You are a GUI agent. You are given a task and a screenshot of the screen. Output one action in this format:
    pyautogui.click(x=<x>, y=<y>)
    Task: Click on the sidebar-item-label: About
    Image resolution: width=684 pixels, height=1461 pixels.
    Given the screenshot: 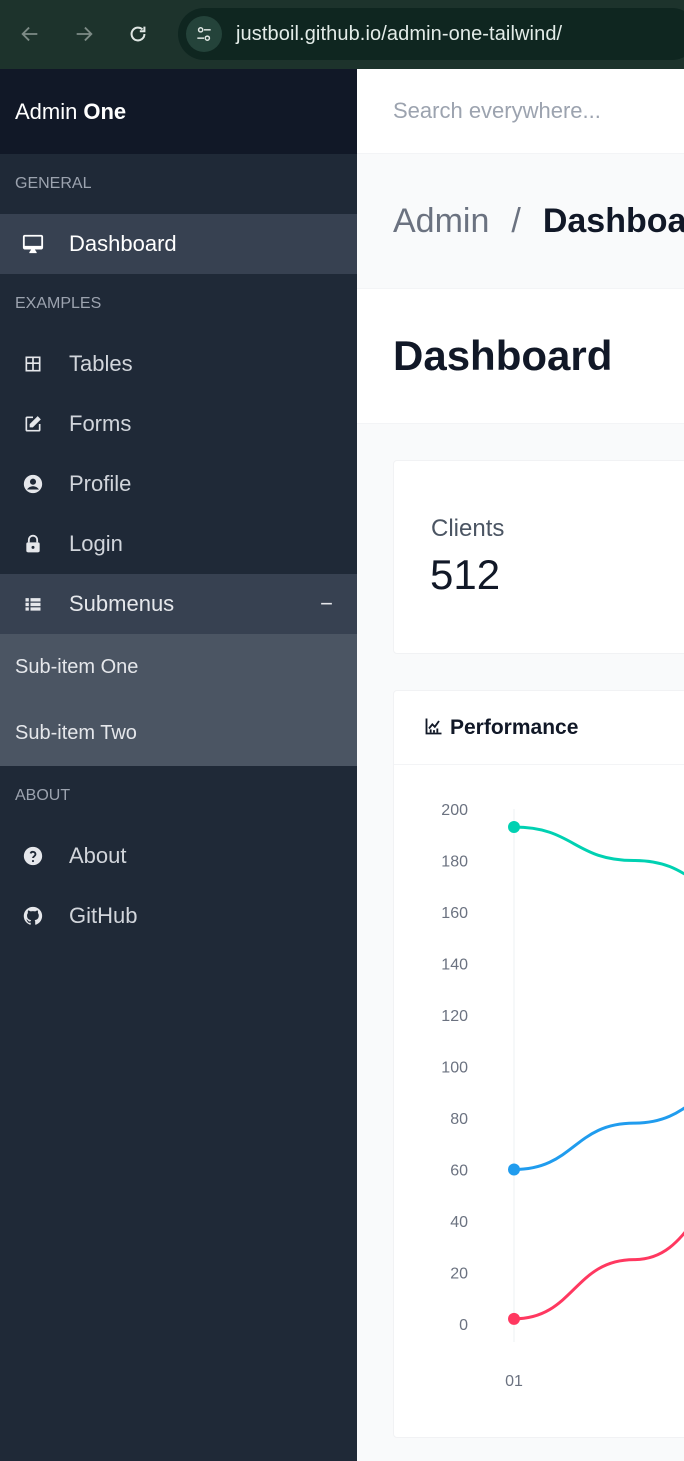 What is the action you would take?
    pyautogui.click(x=98, y=855)
    